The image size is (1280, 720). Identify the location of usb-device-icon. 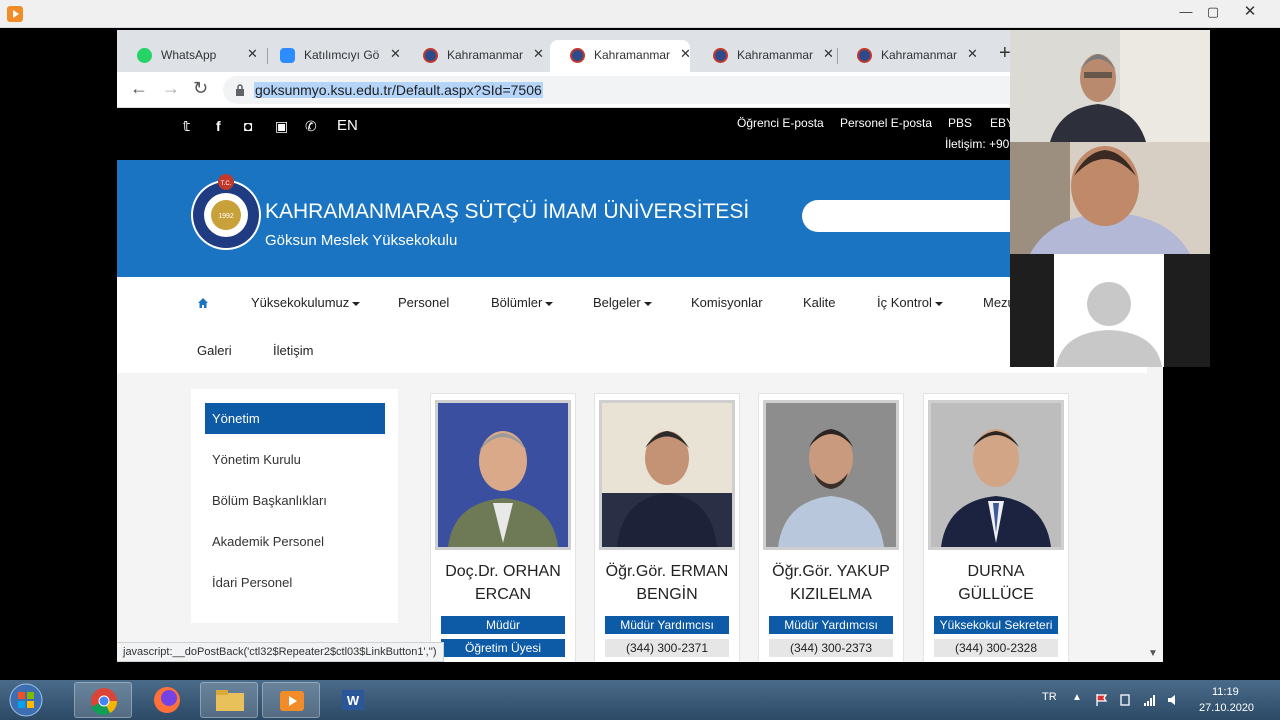
(1125, 700).